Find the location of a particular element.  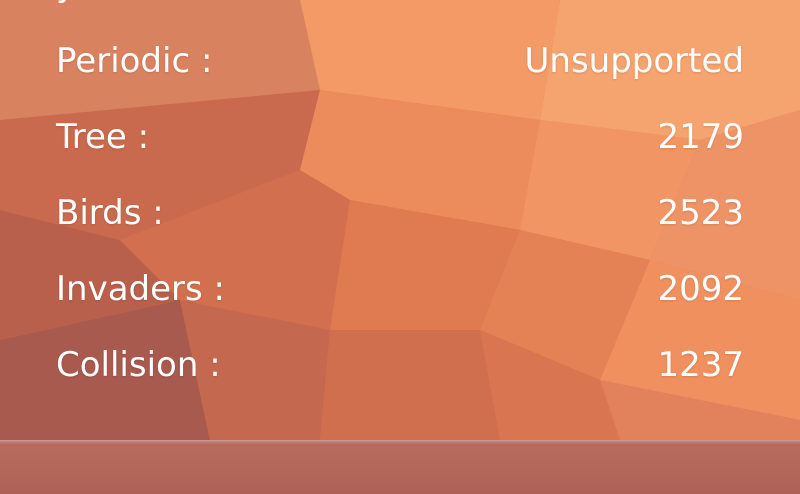

benchmark-label: Tree : is located at coordinates (103, 137).